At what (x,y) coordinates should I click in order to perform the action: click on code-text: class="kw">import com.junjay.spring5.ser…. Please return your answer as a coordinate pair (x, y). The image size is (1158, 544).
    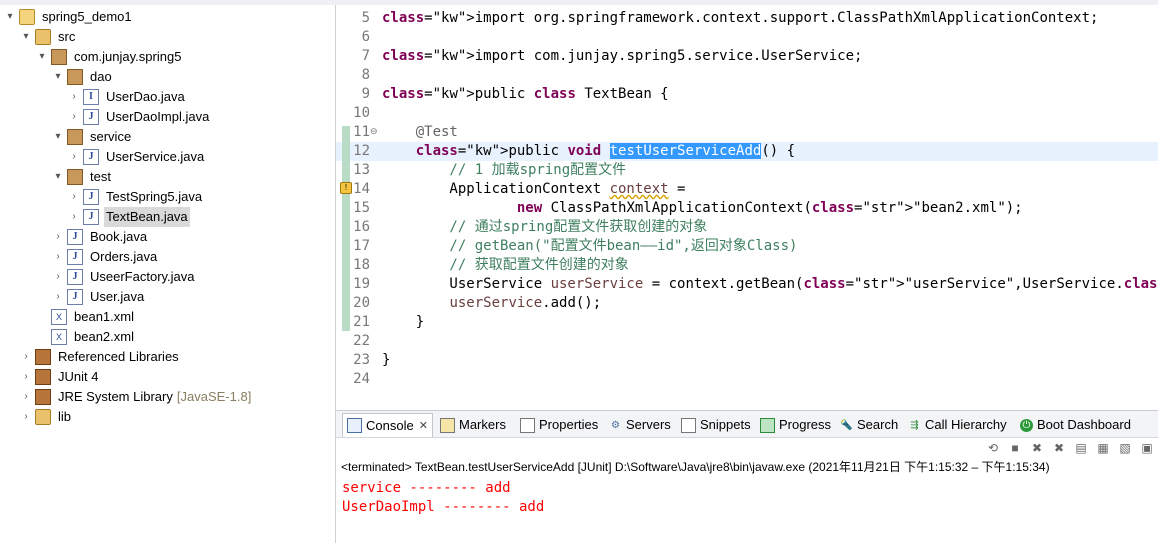
    Looking at the image, I should click on (622, 56).